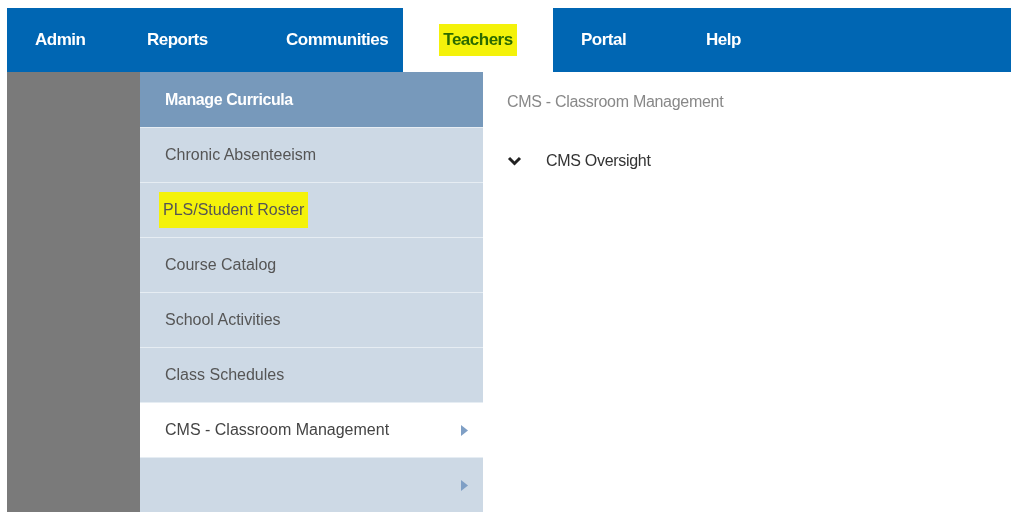  I want to click on menu-item: Course Catalog, so click(311, 265).